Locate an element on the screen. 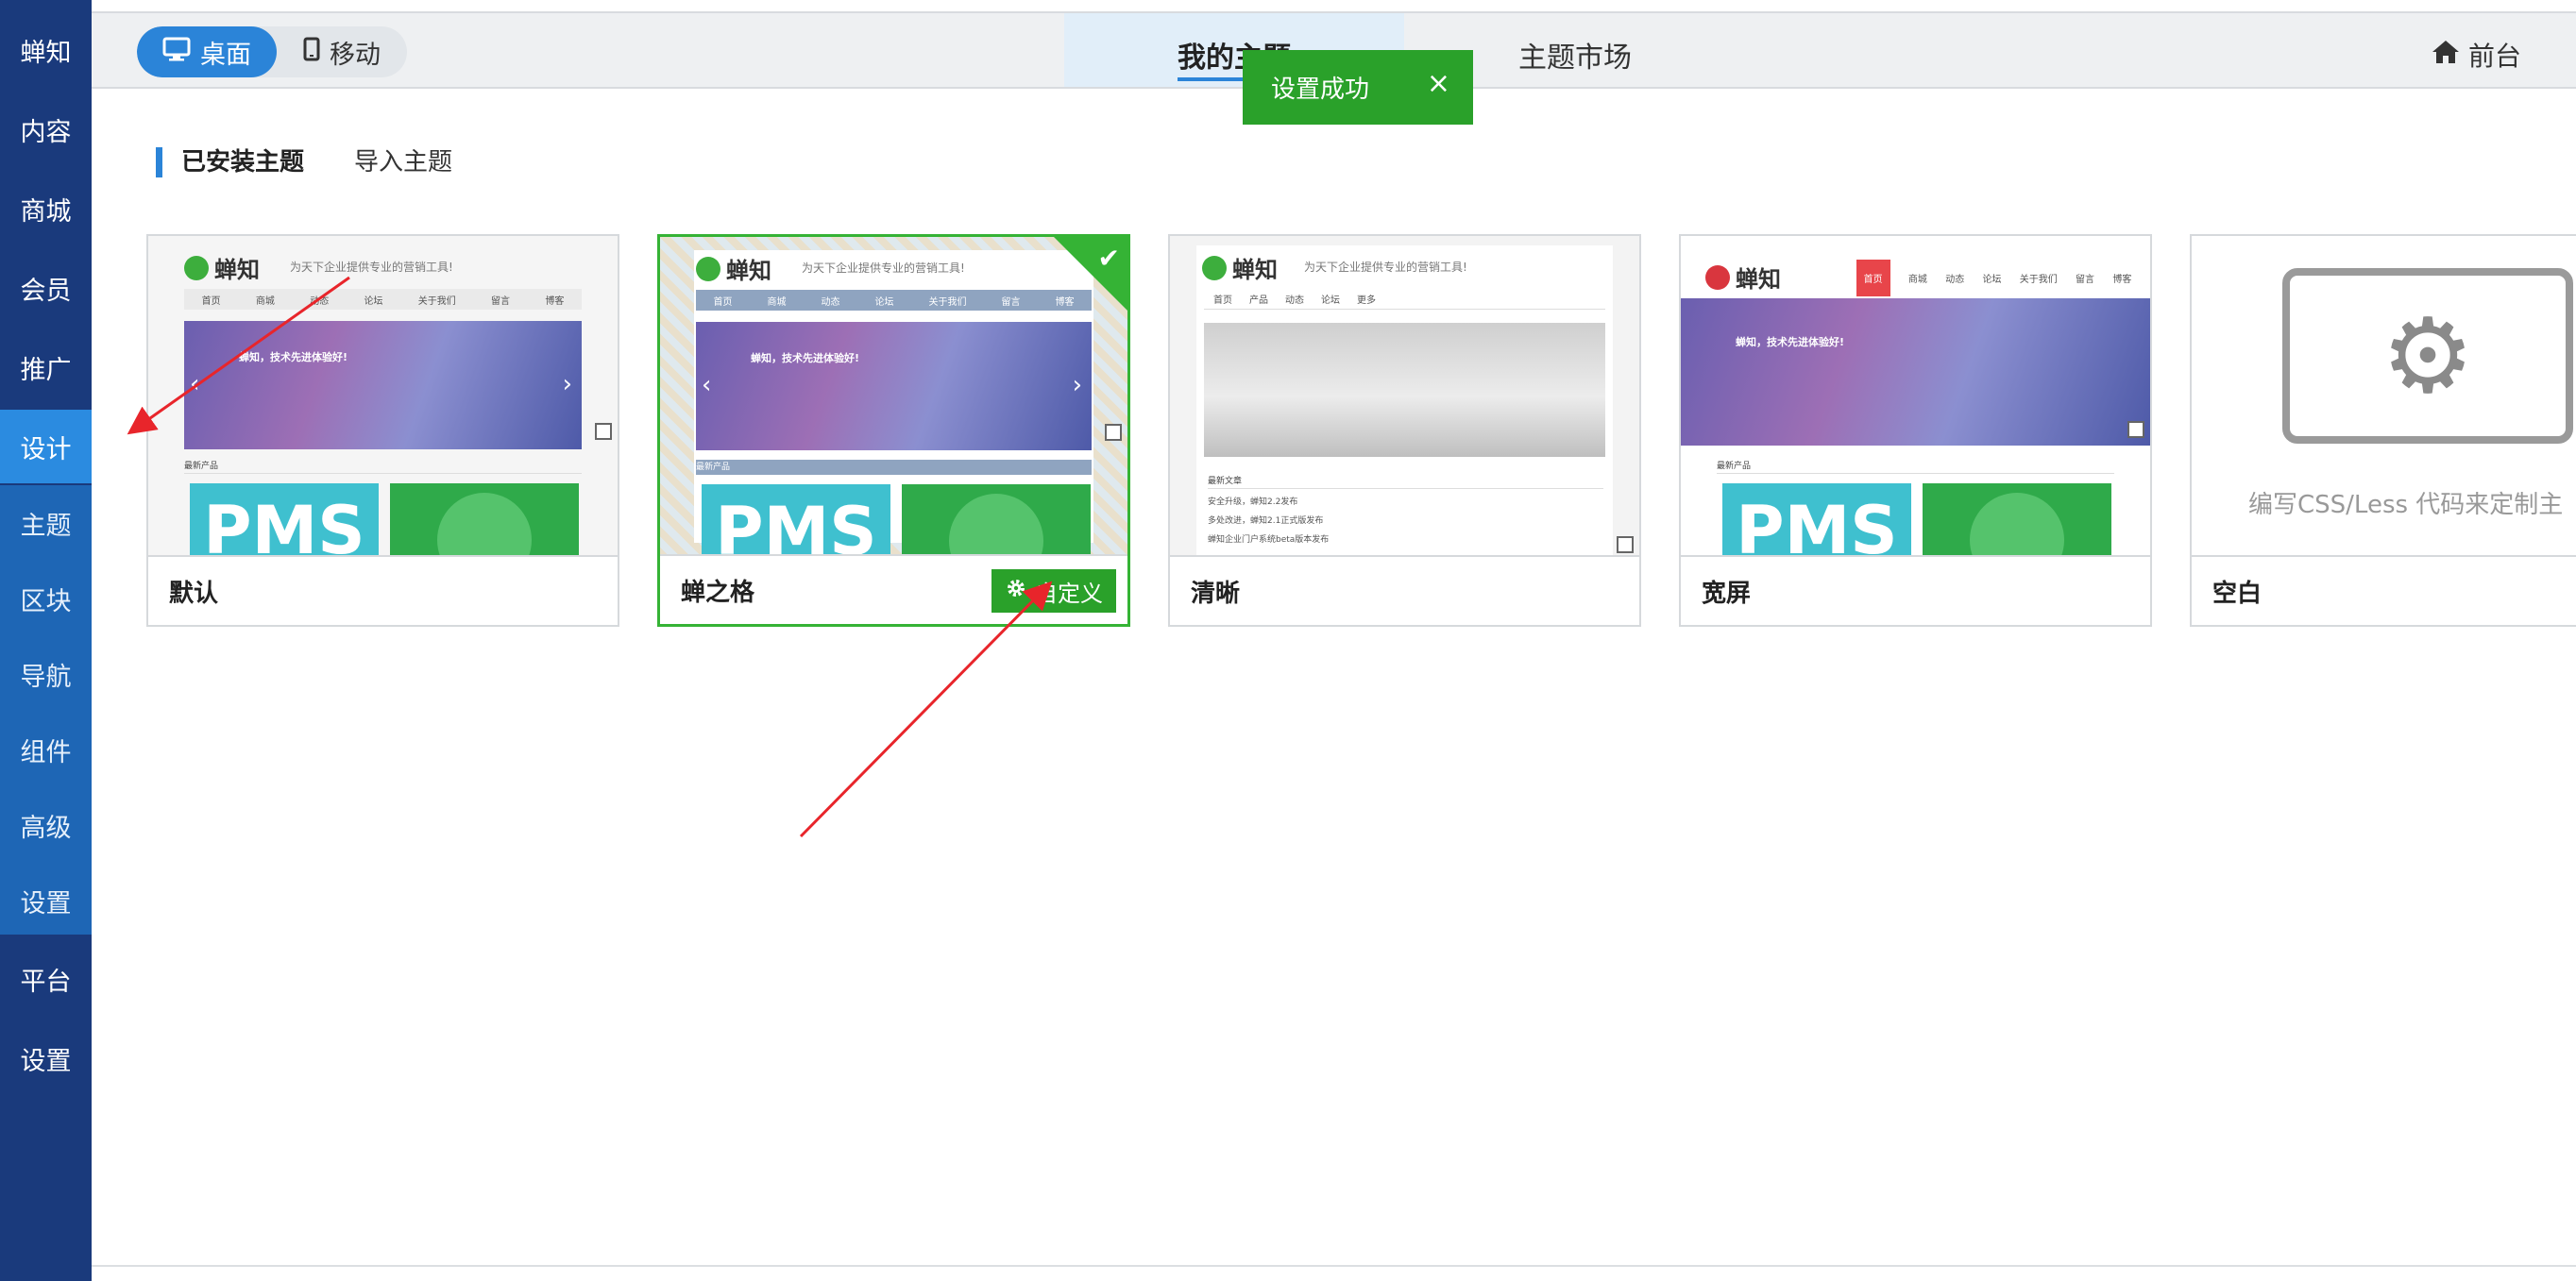  sidebar-item-members: 会员 is located at coordinates (46, 288).